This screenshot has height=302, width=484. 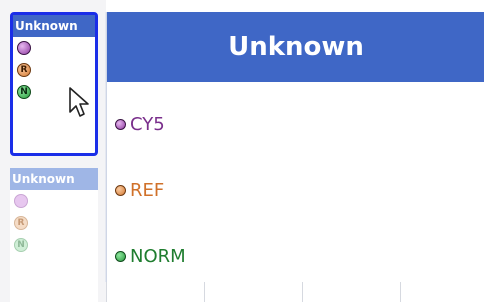 I want to click on cell-marker-list: R N, so click(x=54, y=221).